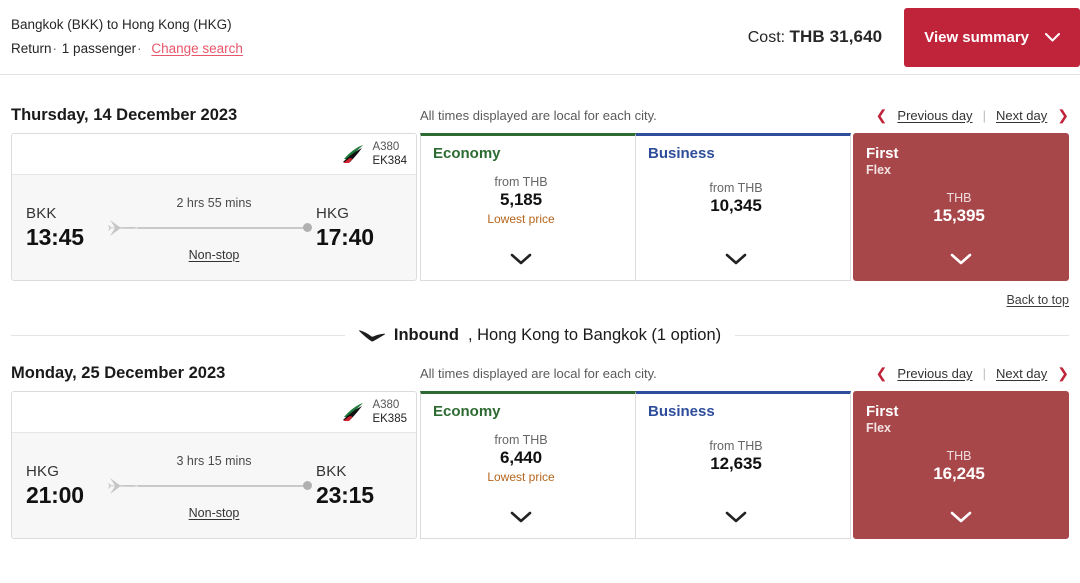  I want to click on inbound-label: Inbound, so click(426, 334).